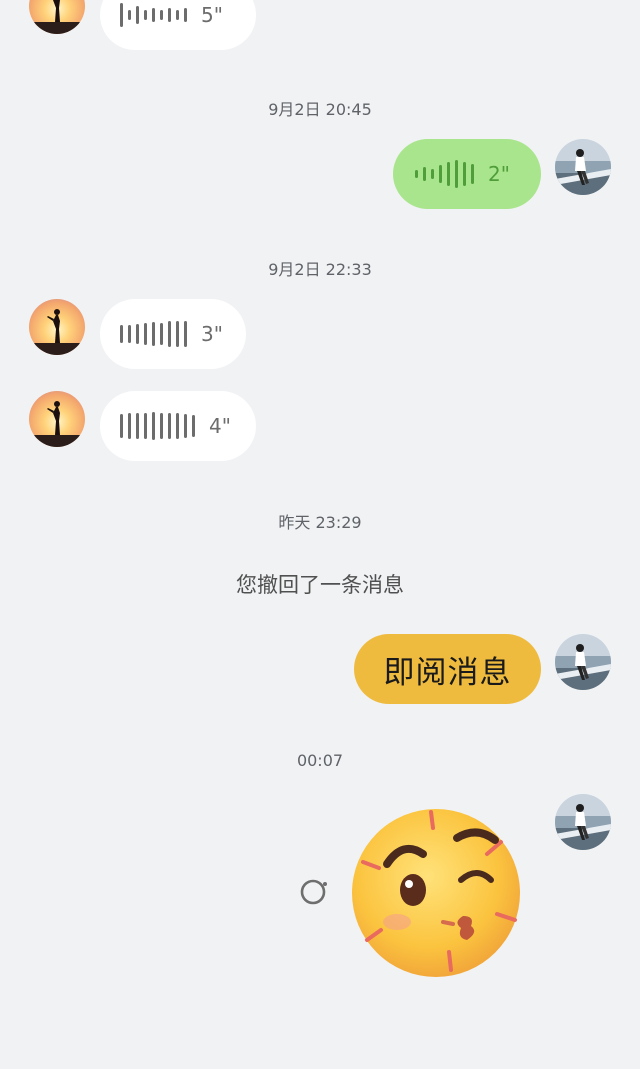  I want to click on message-text: 即阅消息, so click(447, 672).